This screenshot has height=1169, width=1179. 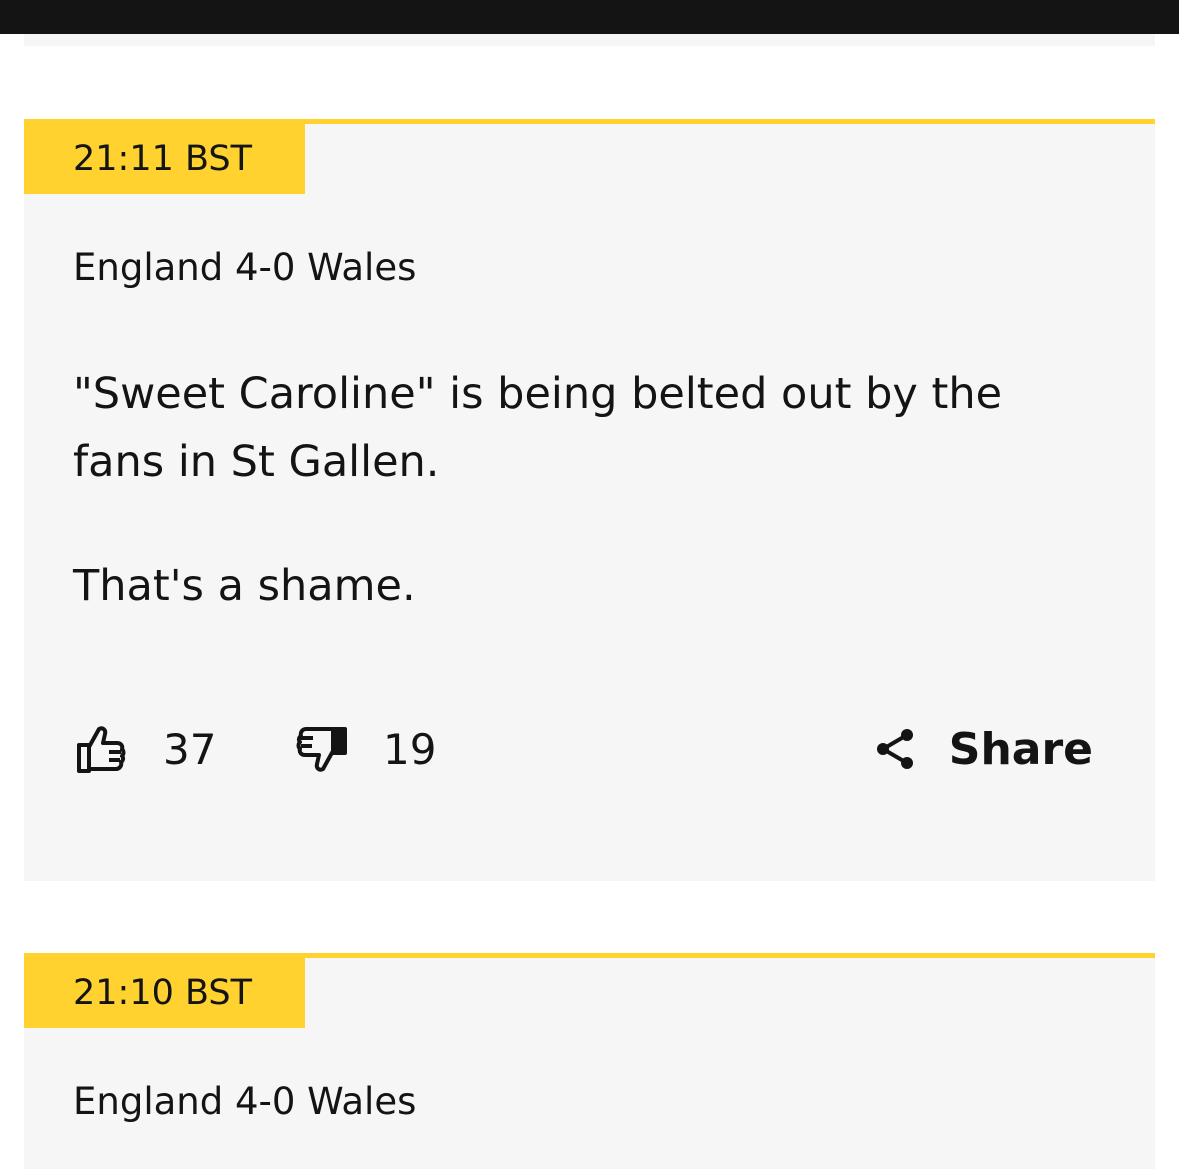 I want to click on post-timestamp: 21:10 BST, so click(x=164, y=993).